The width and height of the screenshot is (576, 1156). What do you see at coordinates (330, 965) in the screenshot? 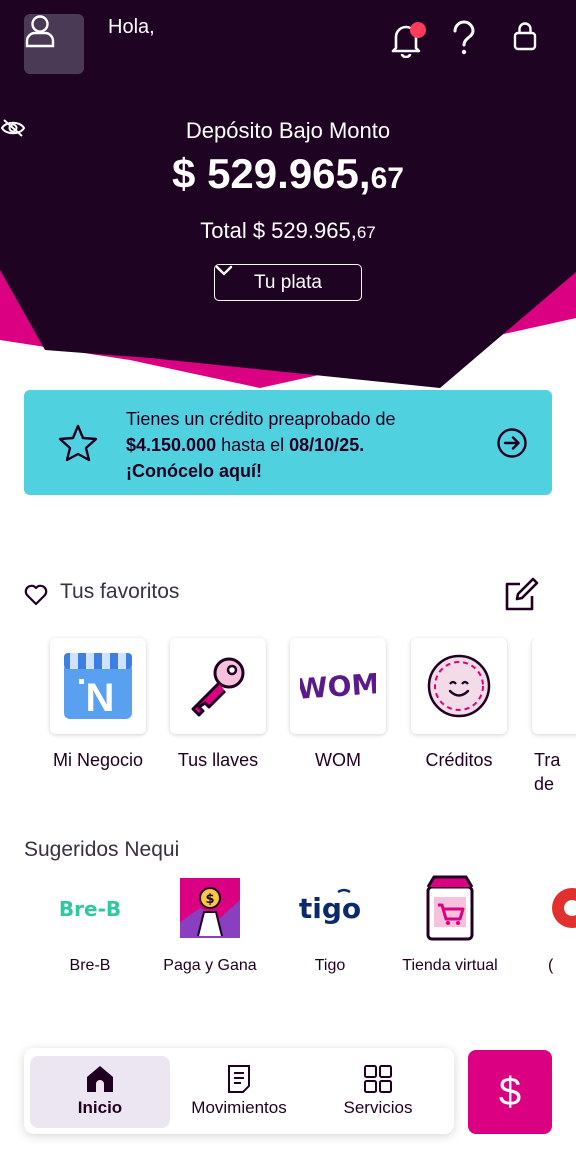
I see `suggested-label: Tigo` at bounding box center [330, 965].